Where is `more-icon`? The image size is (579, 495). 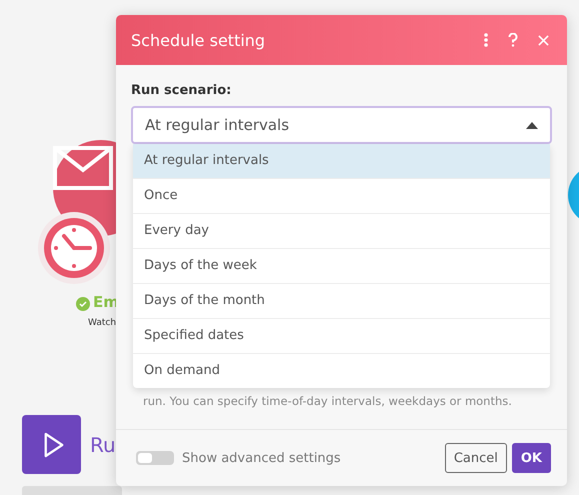 more-icon is located at coordinates (486, 40).